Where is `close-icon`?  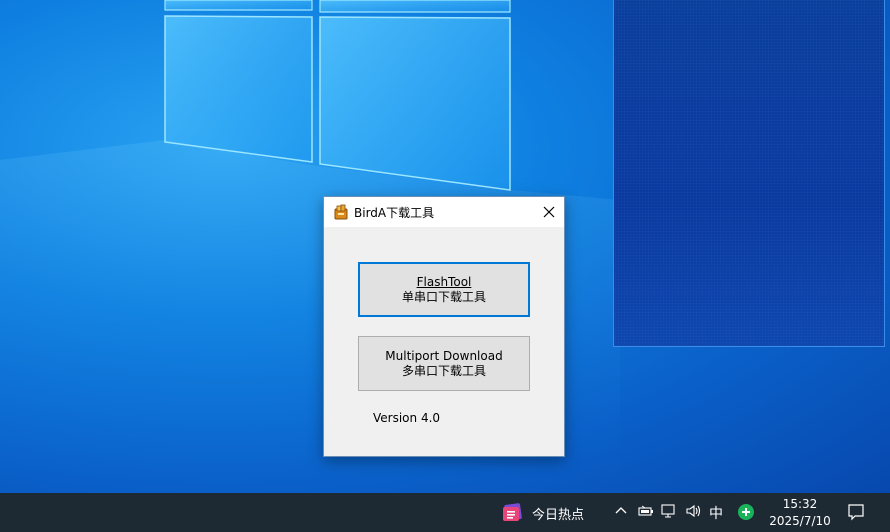
close-icon is located at coordinates (549, 212).